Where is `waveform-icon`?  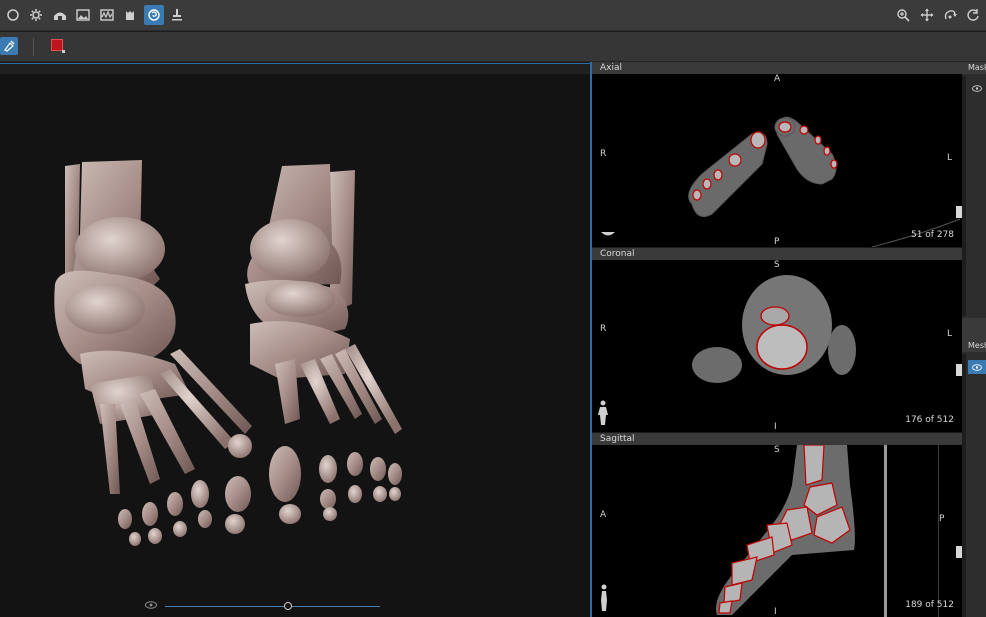
waveform-icon is located at coordinates (107, 15).